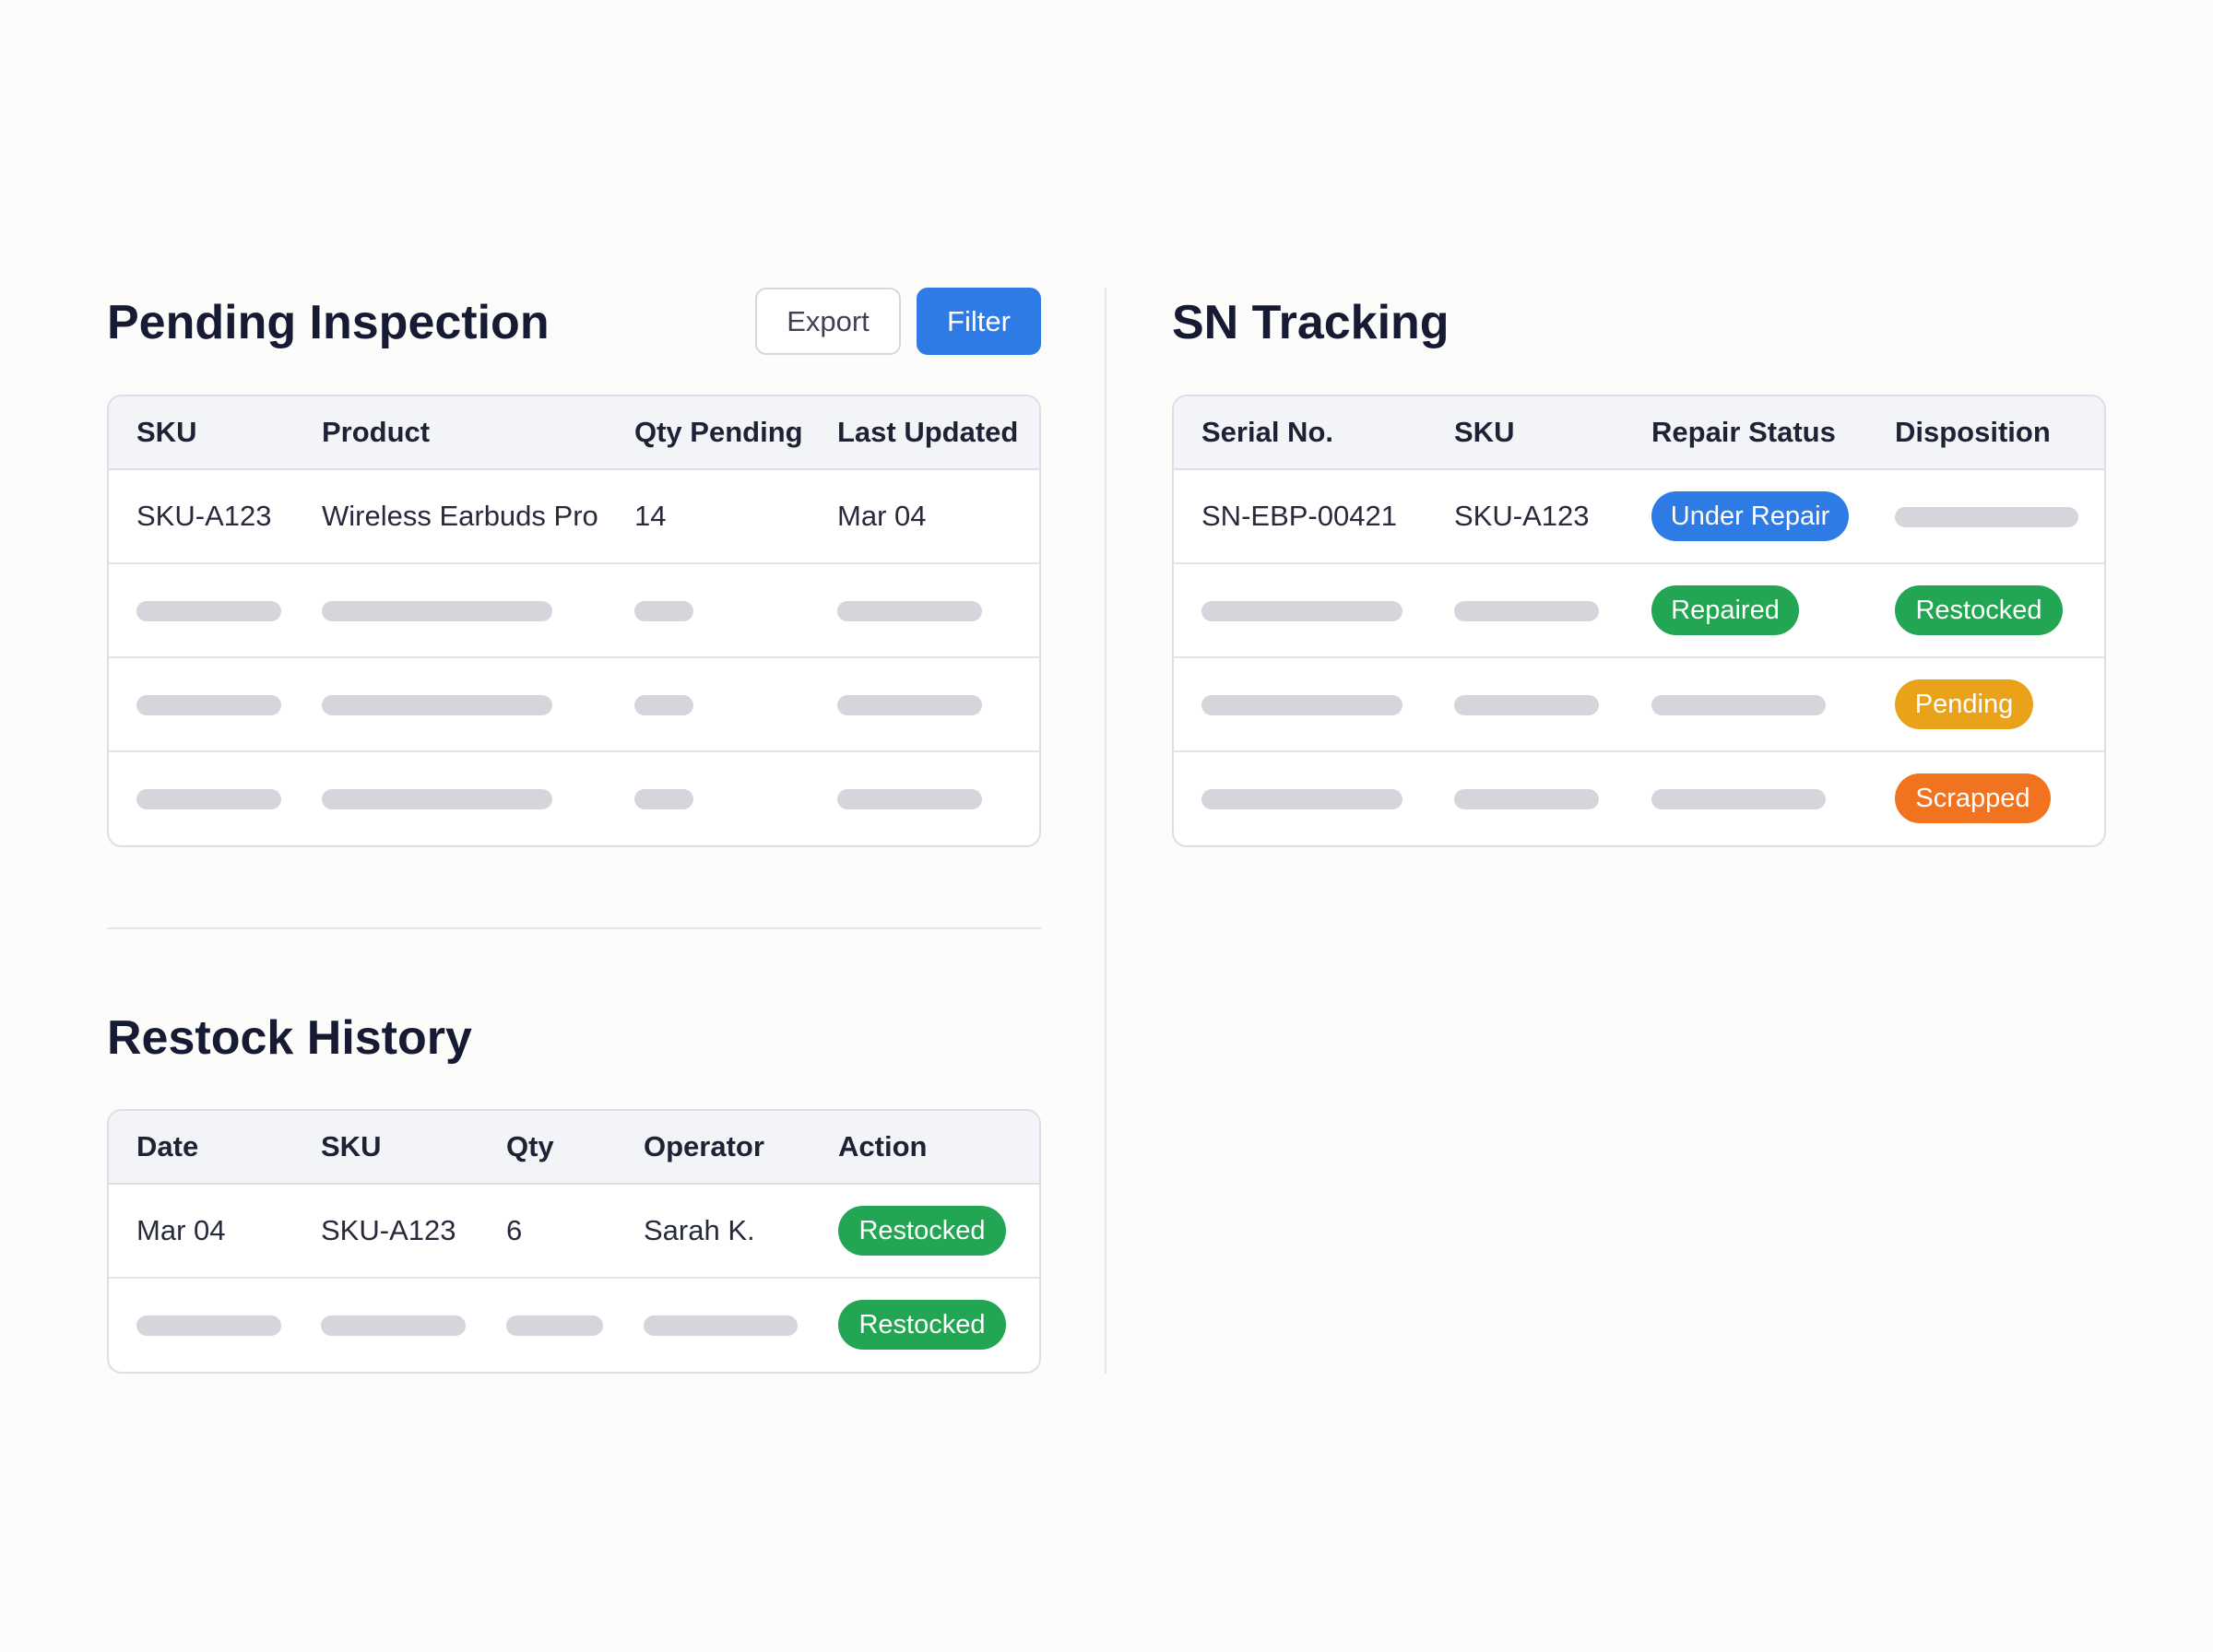  I want to click on sn-tracking-title: SN Tracking, so click(1311, 322).